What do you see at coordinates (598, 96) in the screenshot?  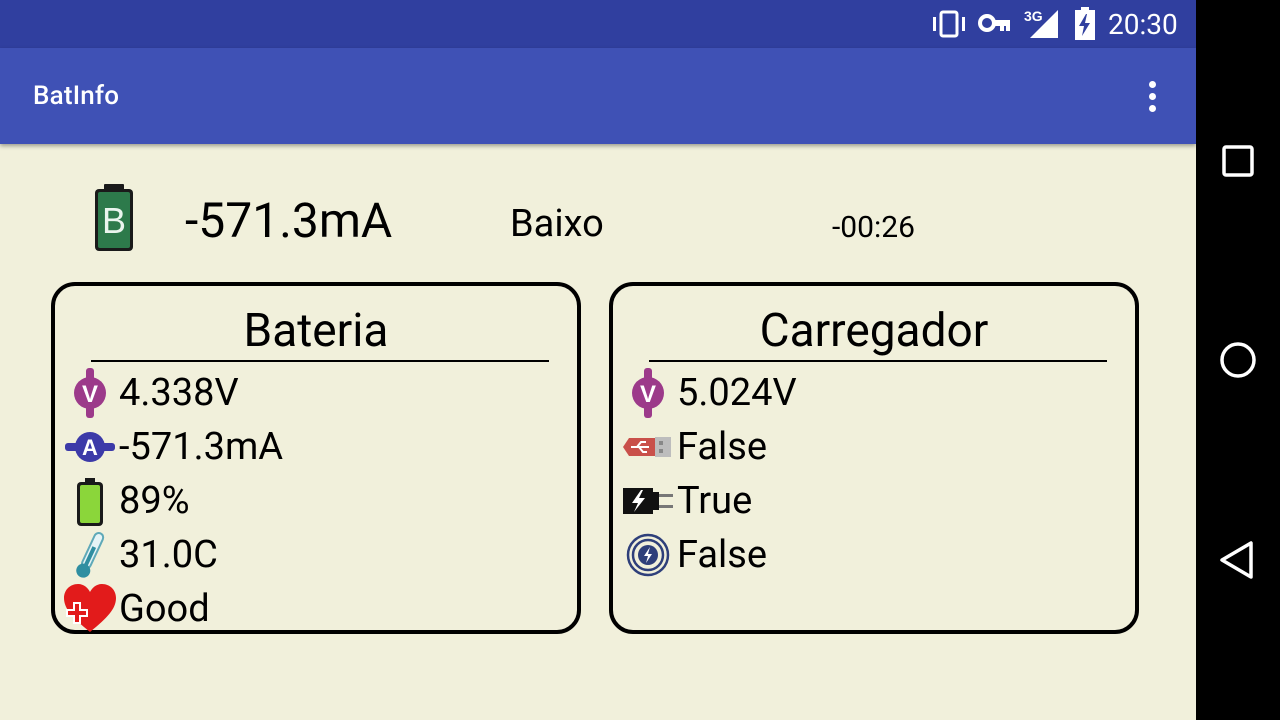 I see `app-bar: BatInfo` at bounding box center [598, 96].